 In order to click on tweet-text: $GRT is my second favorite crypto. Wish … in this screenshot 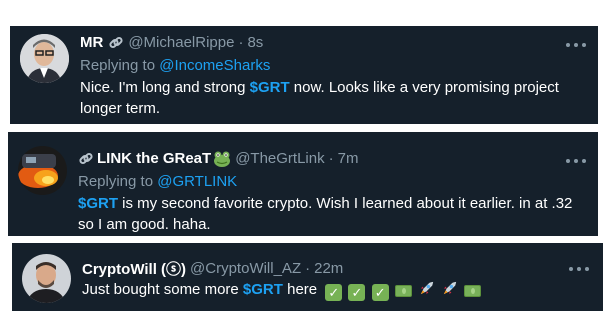, I will do `click(334, 214)`.